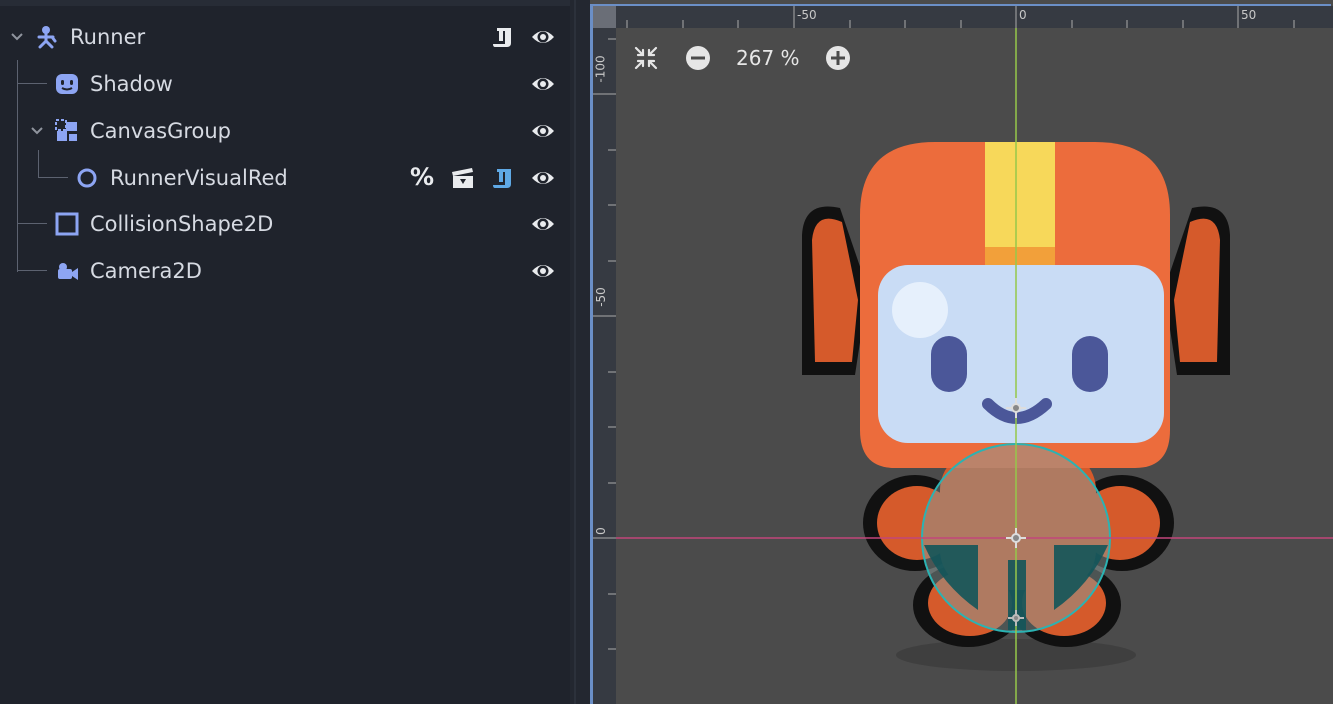 The width and height of the screenshot is (1333, 704). Describe the element at coordinates (285, 3) in the screenshot. I see `panel-top-border` at that location.